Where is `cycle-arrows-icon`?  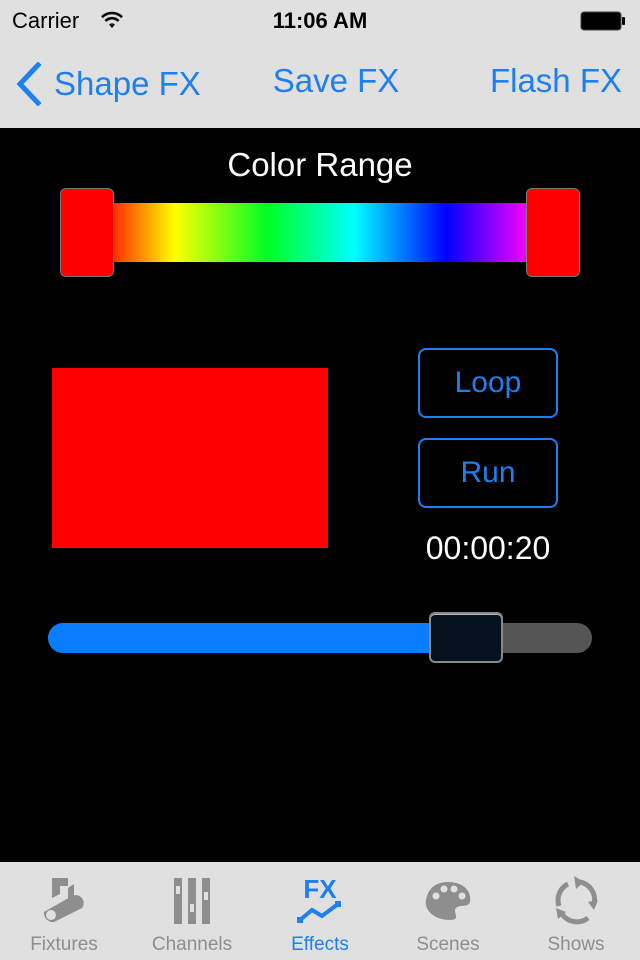
cycle-arrows-icon is located at coordinates (576, 900).